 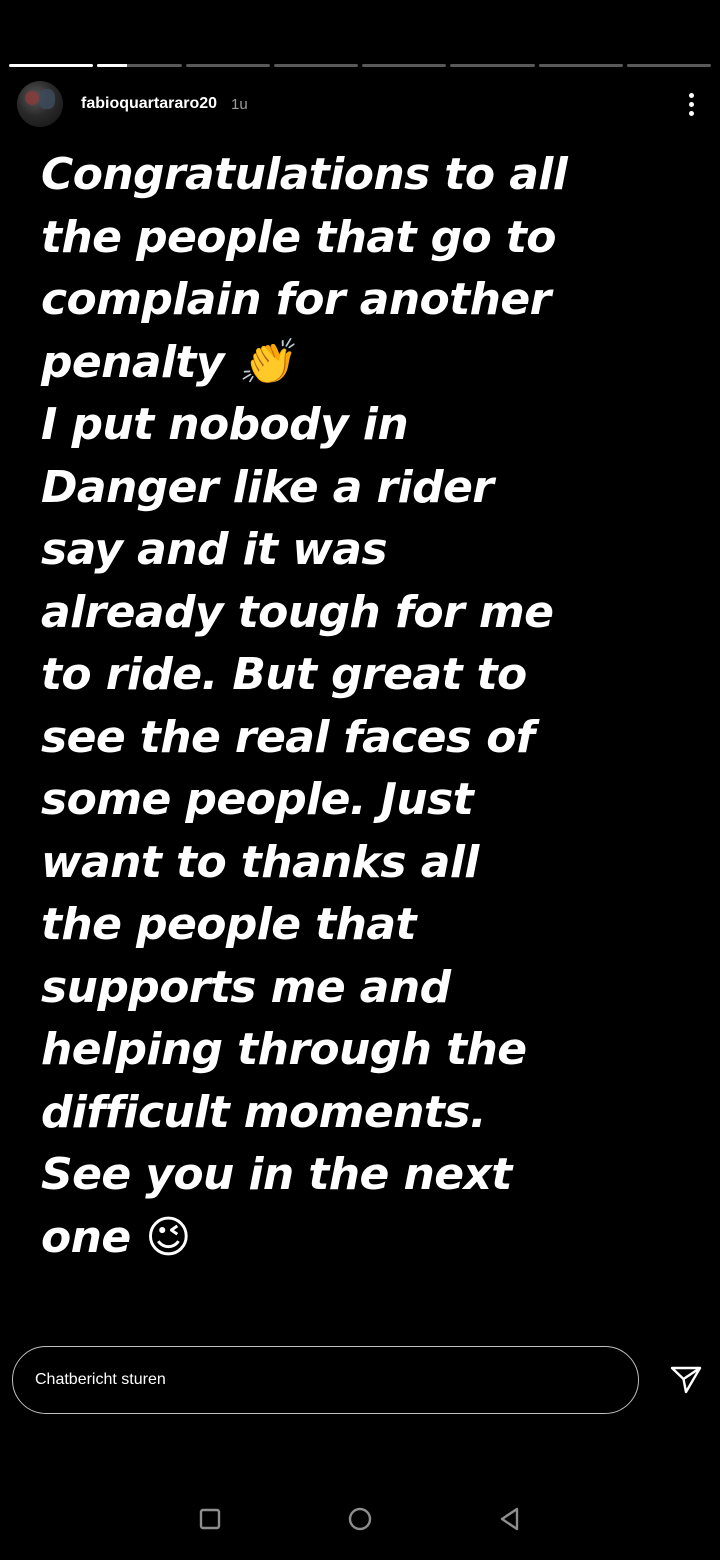 I want to click on username: fabioquartararo20, so click(x=149, y=104).